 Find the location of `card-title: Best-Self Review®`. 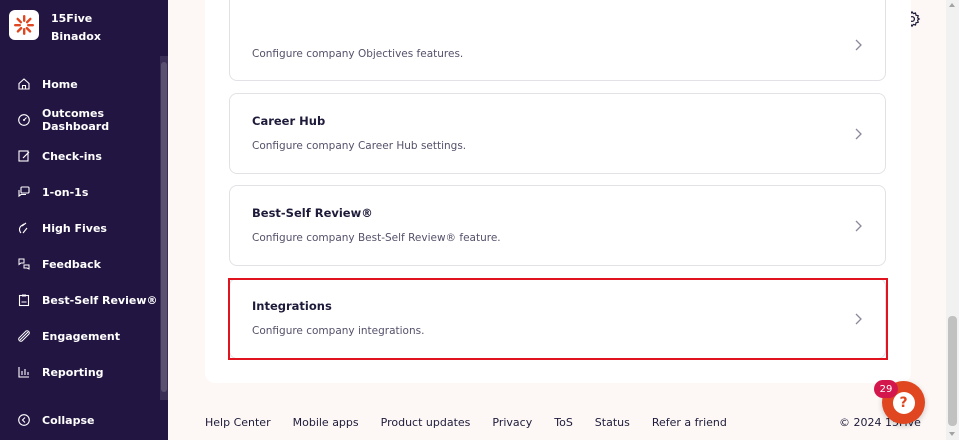

card-title: Best-Self Review® is located at coordinates (312, 213).